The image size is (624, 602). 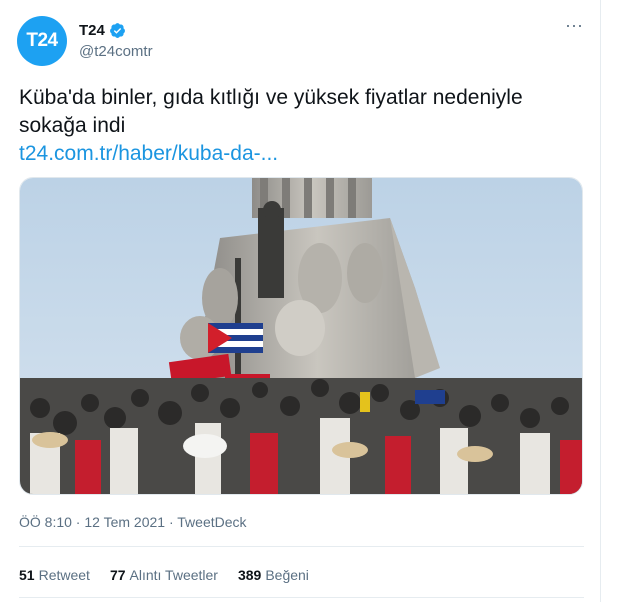 I want to click on author-name-row: T24, so click(x=102, y=30).